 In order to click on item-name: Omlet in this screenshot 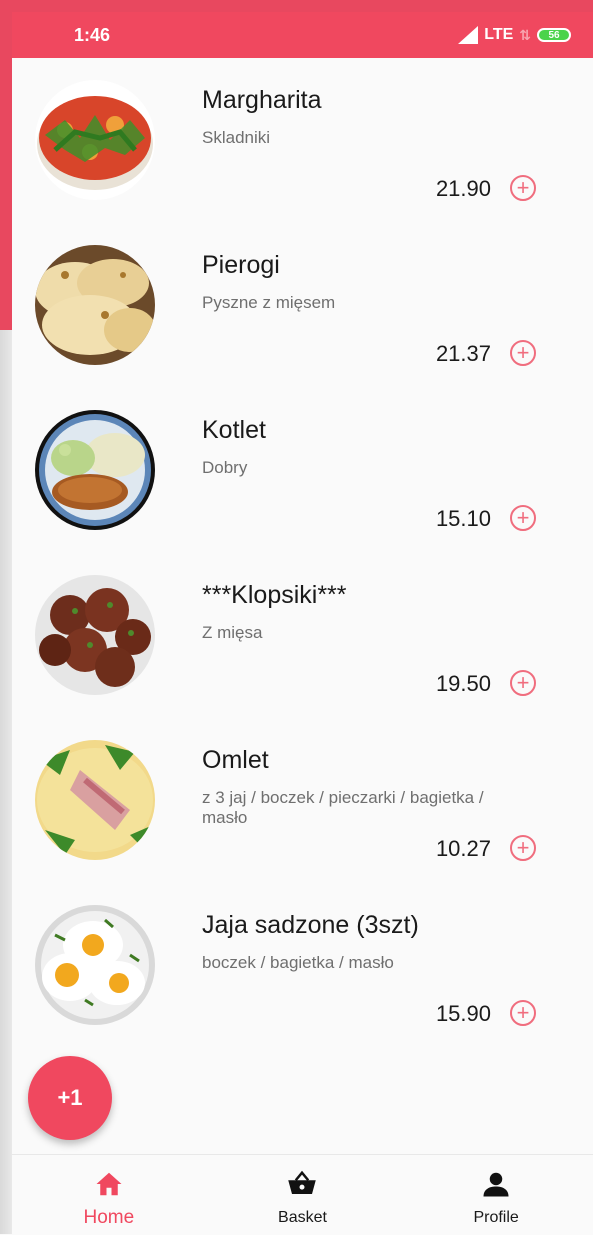, I will do `click(235, 760)`.